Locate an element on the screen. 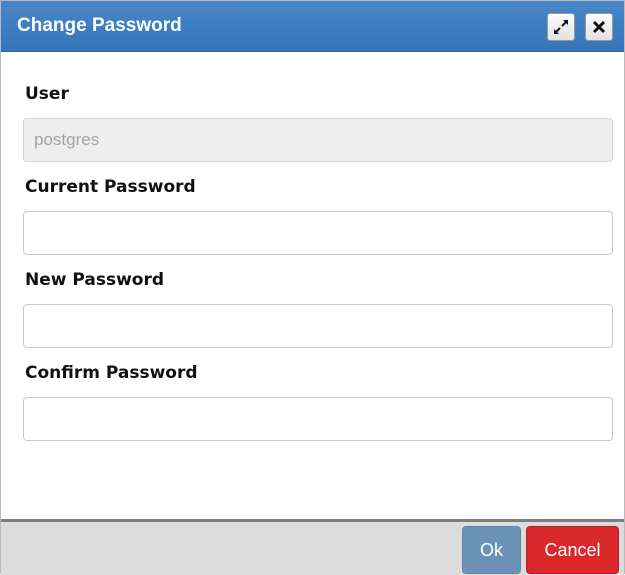 Image resolution: width=625 pixels, height=575 pixels. current-password-field is located at coordinates (318, 233).